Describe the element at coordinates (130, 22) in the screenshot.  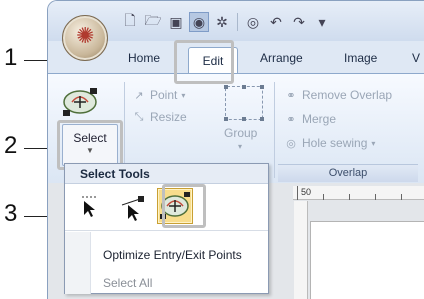
I see `new-icon: 🗋` at that location.